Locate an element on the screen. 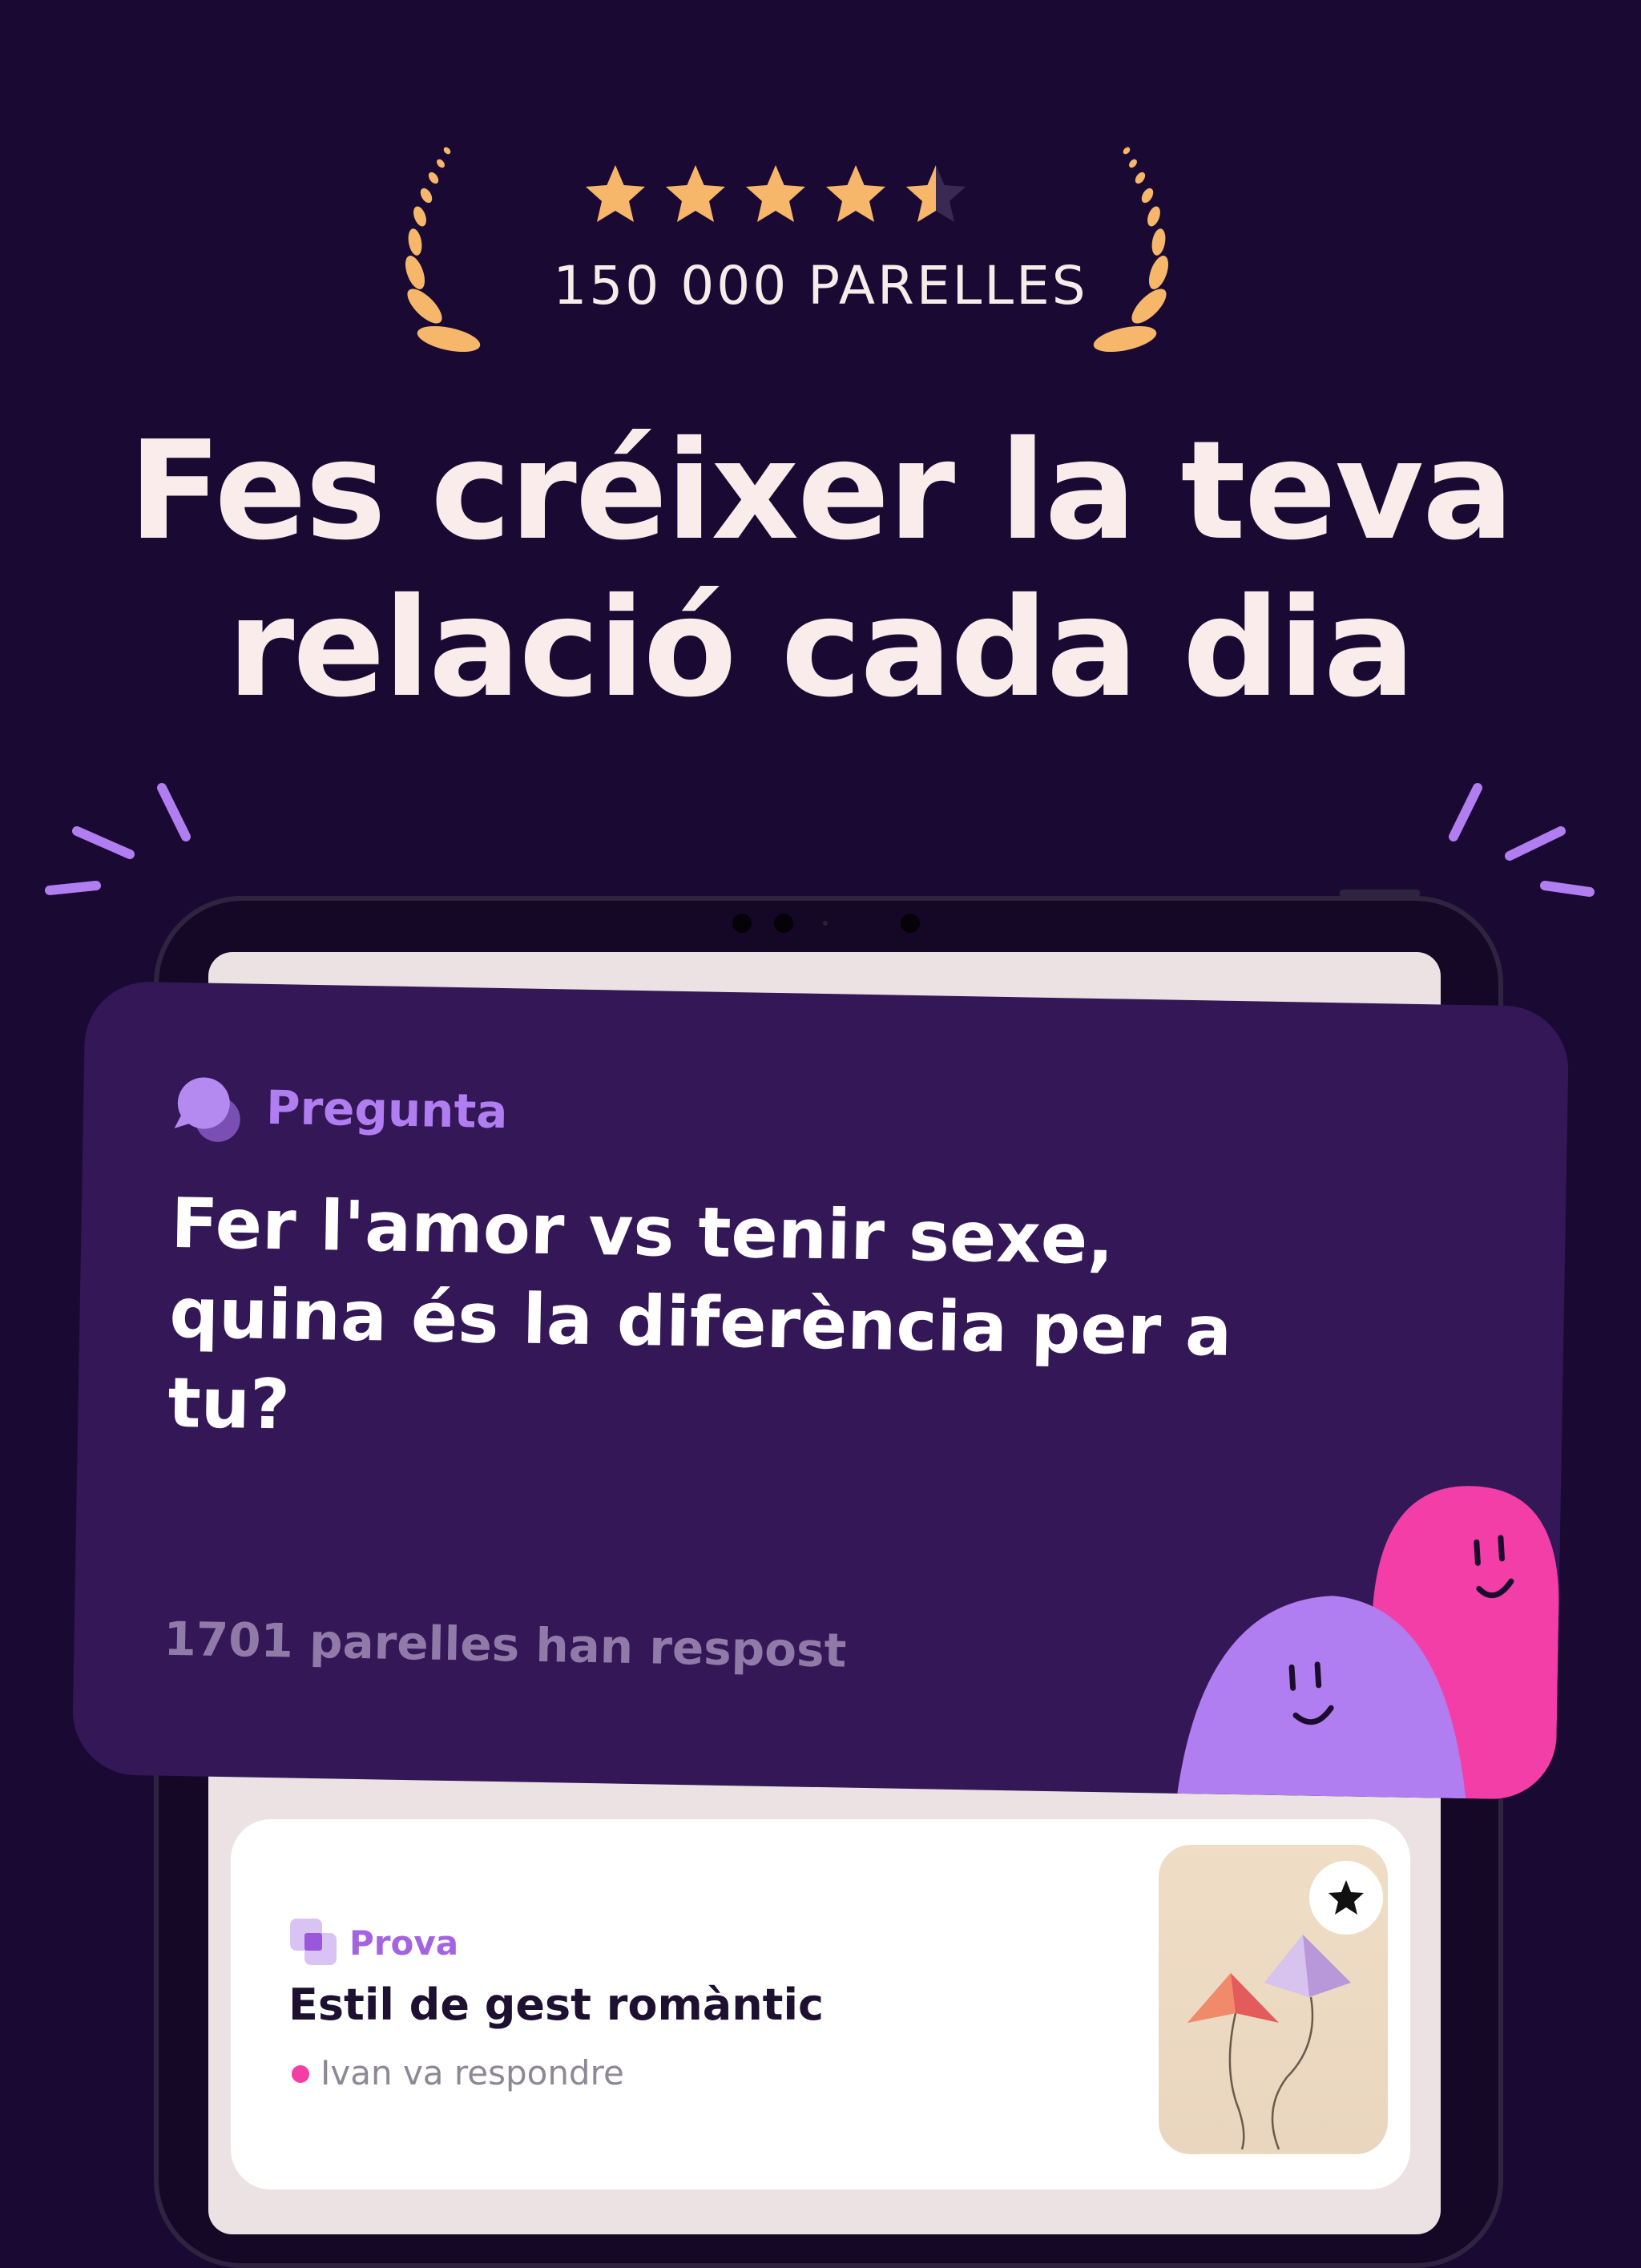  smiling-blobs-illustration is located at coordinates (1368, 1643).